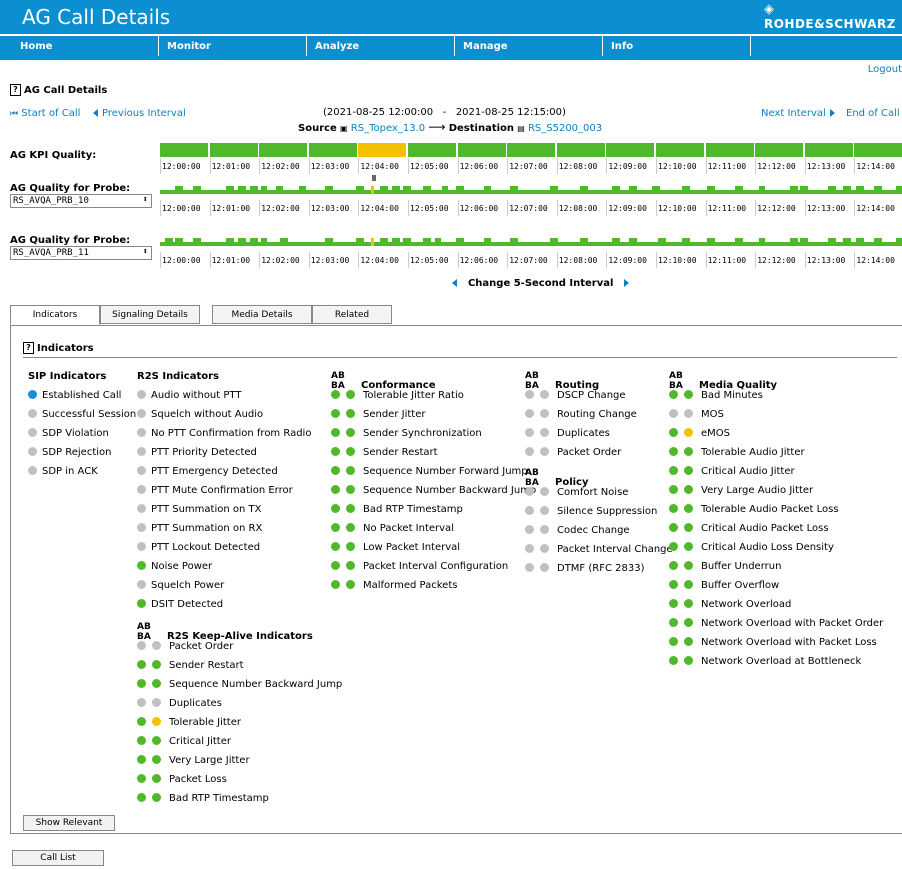 The height and width of the screenshot is (869, 902). I want to click on destination-link: RS_S5200_003, so click(565, 128).